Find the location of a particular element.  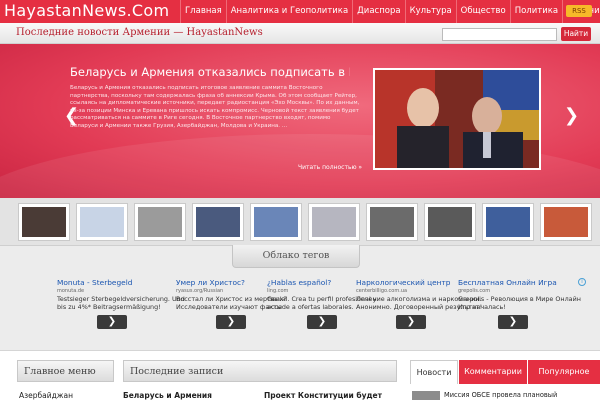

ad-title: Бесплатная Онлайн Игра is located at coordinates (521, 282).